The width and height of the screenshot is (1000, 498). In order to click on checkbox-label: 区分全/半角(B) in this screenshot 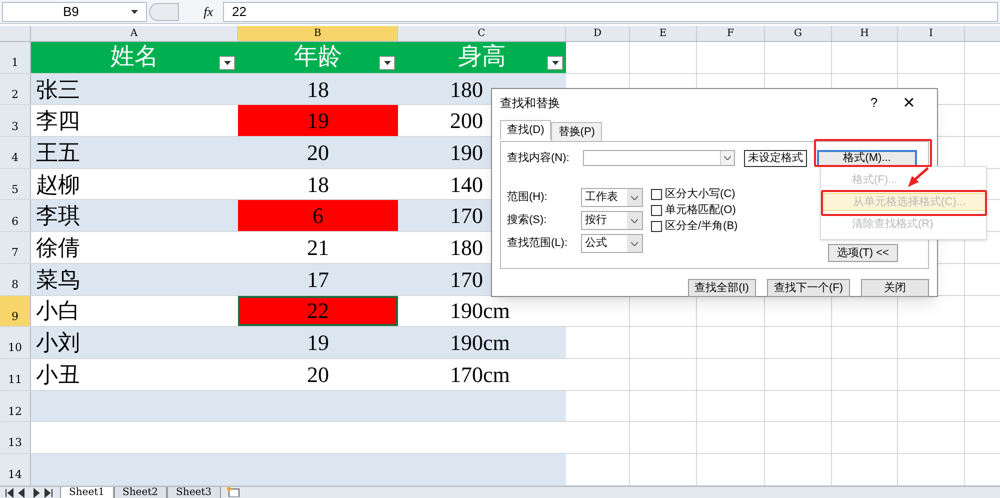, I will do `click(701, 226)`.